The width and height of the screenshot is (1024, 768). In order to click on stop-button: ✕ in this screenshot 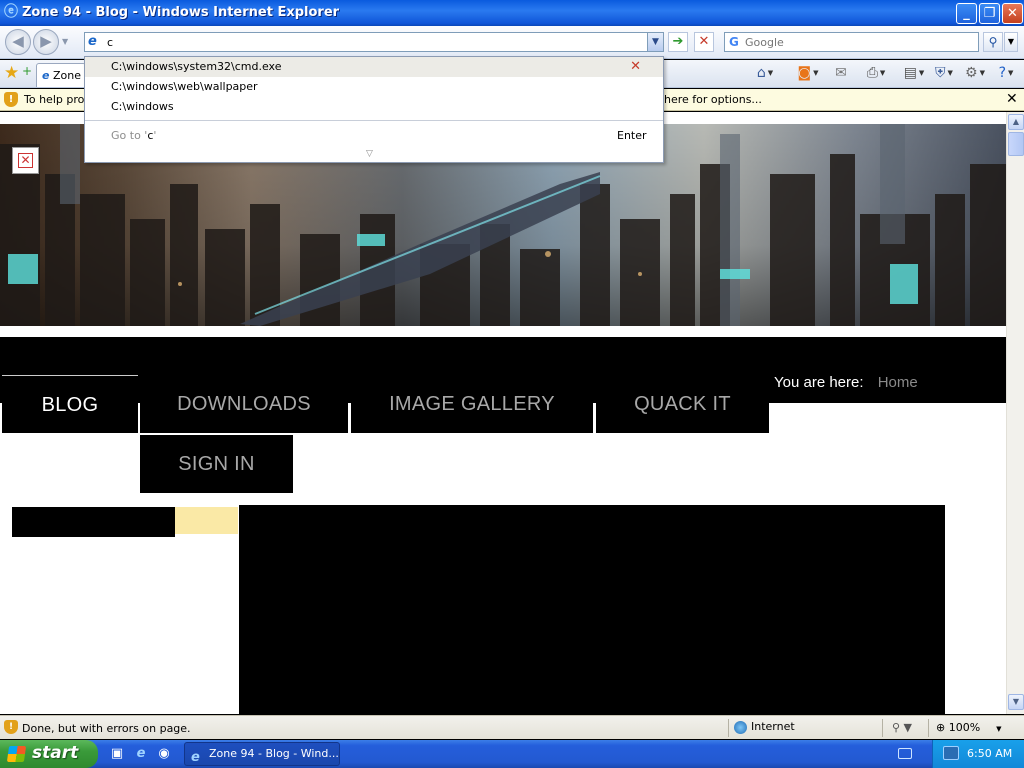, I will do `click(704, 42)`.